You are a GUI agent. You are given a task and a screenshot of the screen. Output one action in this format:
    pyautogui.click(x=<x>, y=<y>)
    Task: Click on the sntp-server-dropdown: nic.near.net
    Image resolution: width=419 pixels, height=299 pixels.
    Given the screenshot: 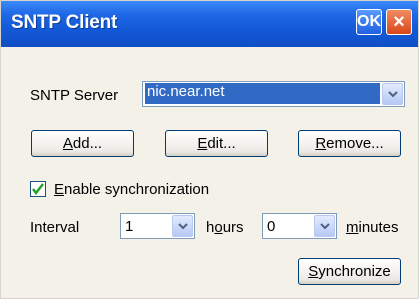 What is the action you would take?
    pyautogui.click(x=273, y=94)
    